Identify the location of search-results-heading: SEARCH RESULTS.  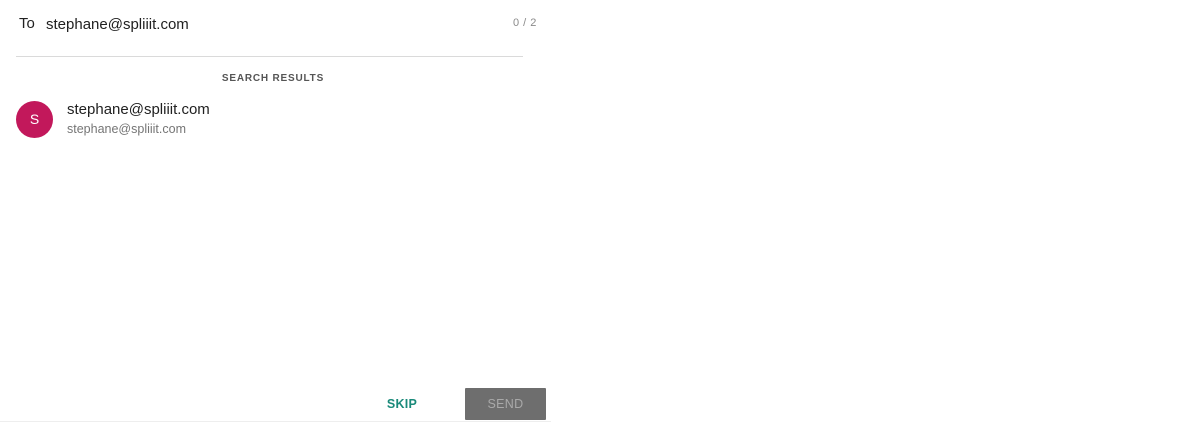
(273, 78).